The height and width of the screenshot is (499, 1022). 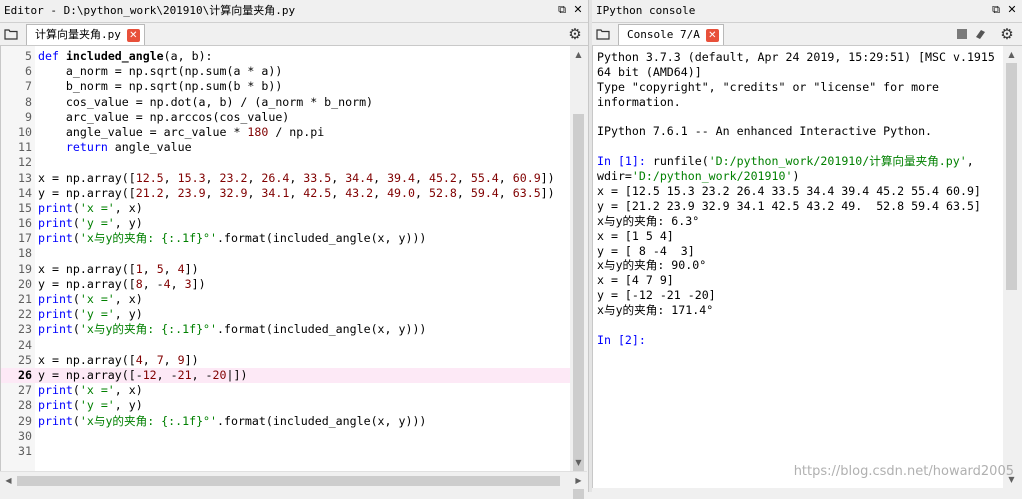 I want to click on code-line: 12, so click(x=286, y=162).